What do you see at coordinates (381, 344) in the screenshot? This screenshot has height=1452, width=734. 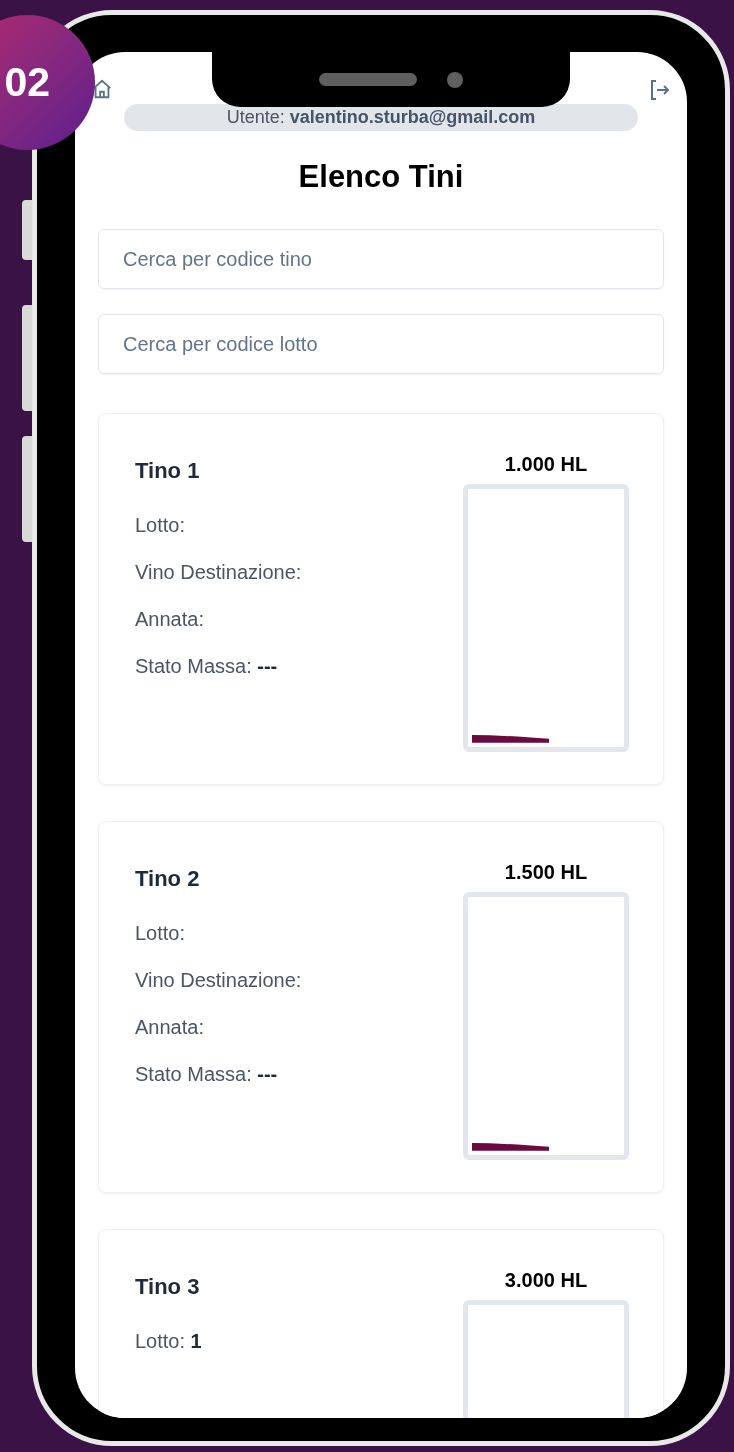 I see `search-field: Cerca per codice lotto` at bounding box center [381, 344].